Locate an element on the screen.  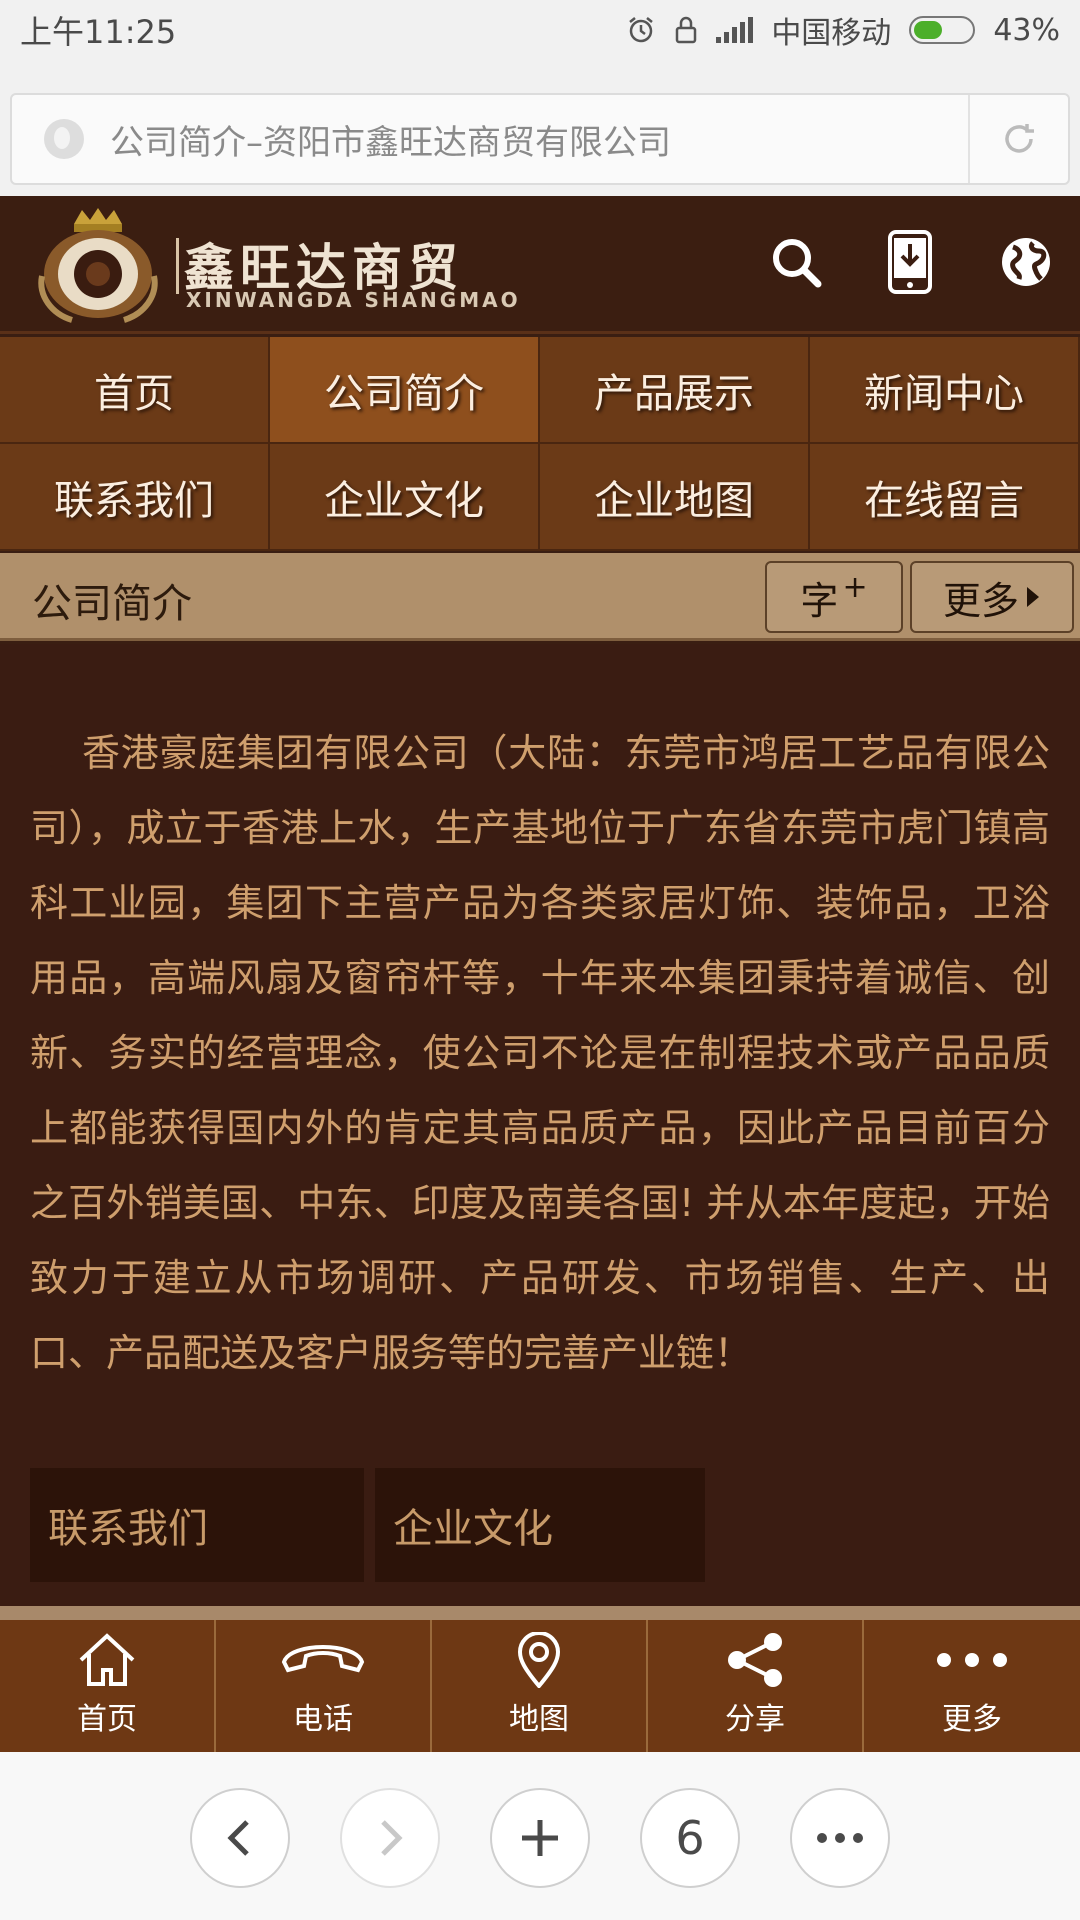
chevron-left-icon is located at coordinates (238, 1838).